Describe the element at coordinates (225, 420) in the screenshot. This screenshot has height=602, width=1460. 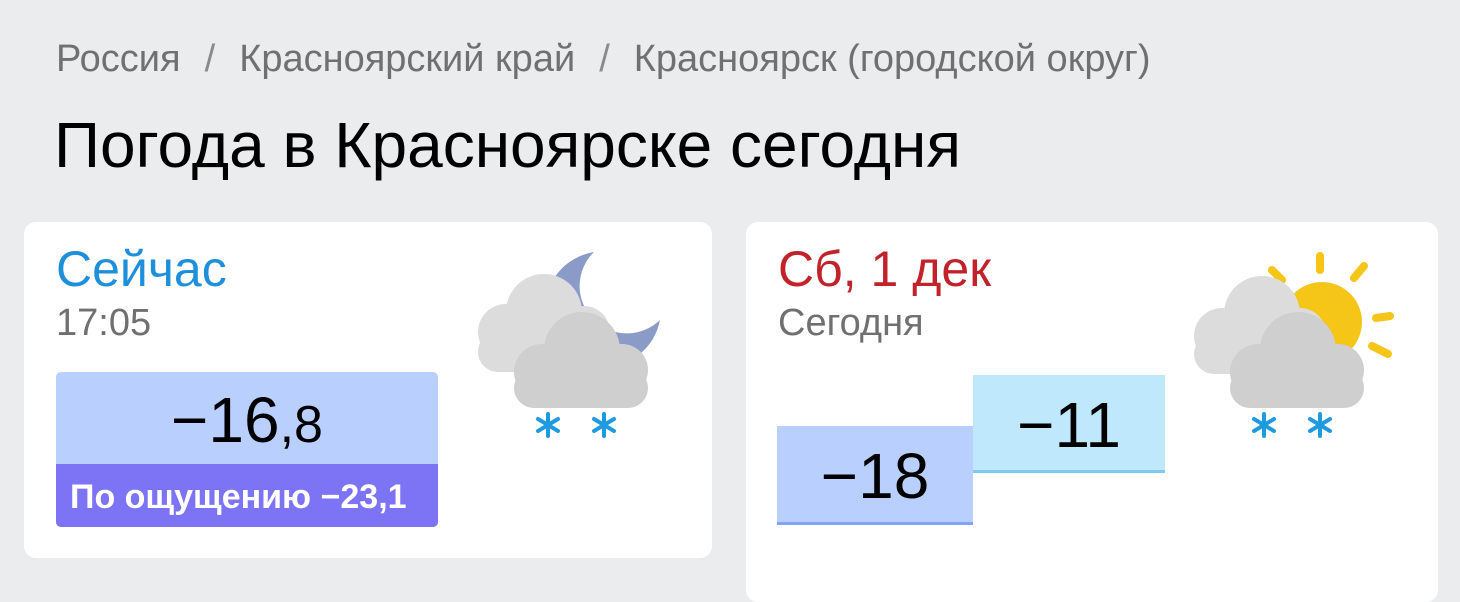
I see `temperature-integer: −16` at that location.